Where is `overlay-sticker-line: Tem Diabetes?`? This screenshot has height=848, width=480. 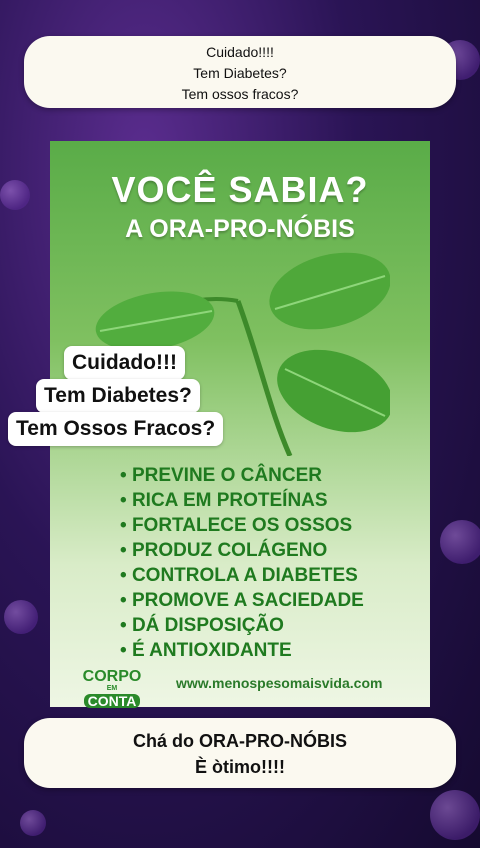 overlay-sticker-line: Tem Diabetes? is located at coordinates (118, 396).